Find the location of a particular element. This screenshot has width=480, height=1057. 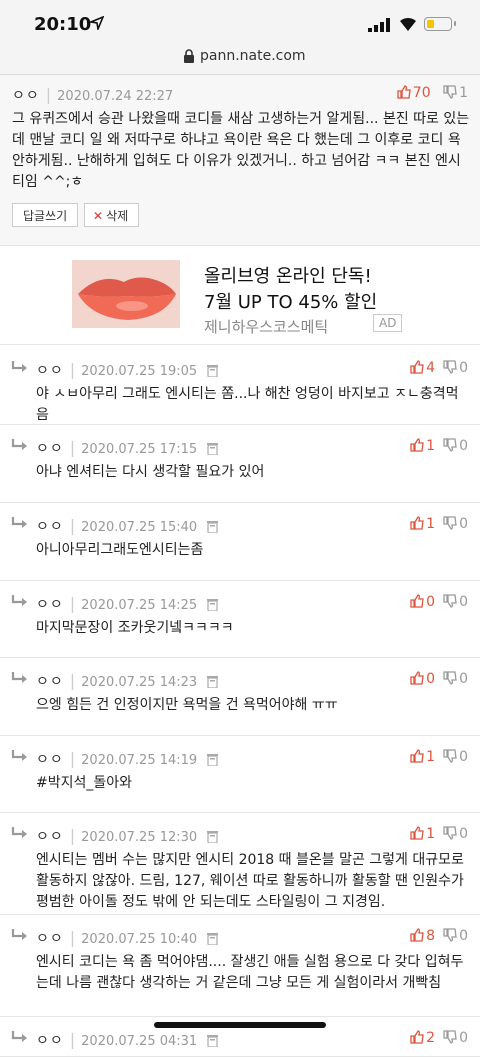

upvote-button: 2 is located at coordinates (422, 1038).